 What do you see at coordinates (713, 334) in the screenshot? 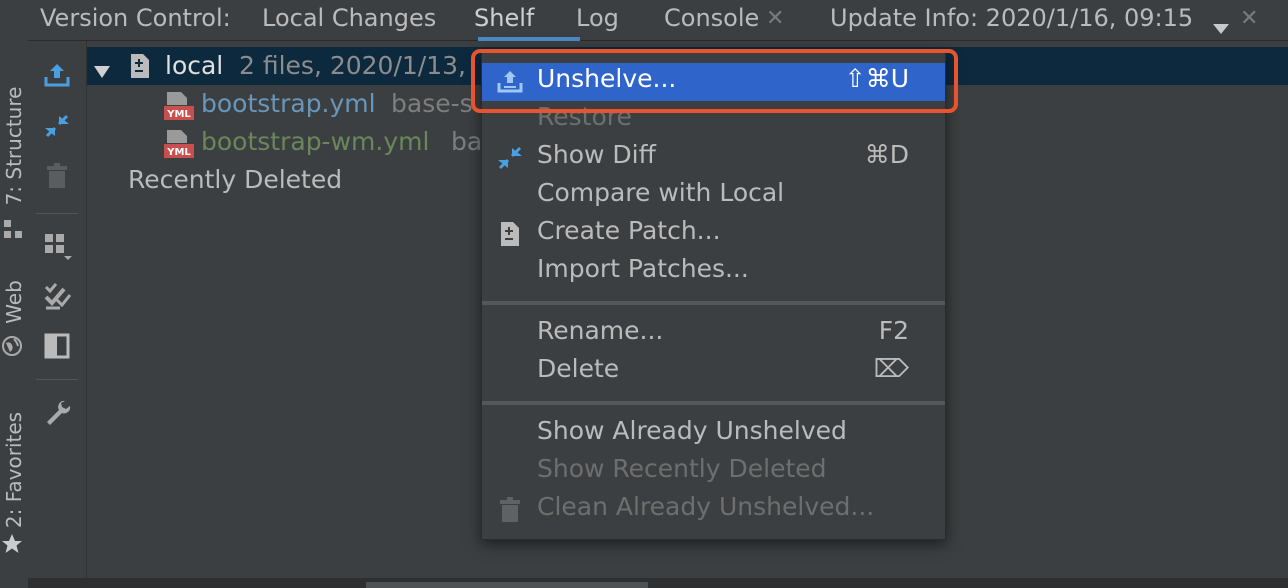
I see `menu-item-rename: Rename... F2` at bounding box center [713, 334].